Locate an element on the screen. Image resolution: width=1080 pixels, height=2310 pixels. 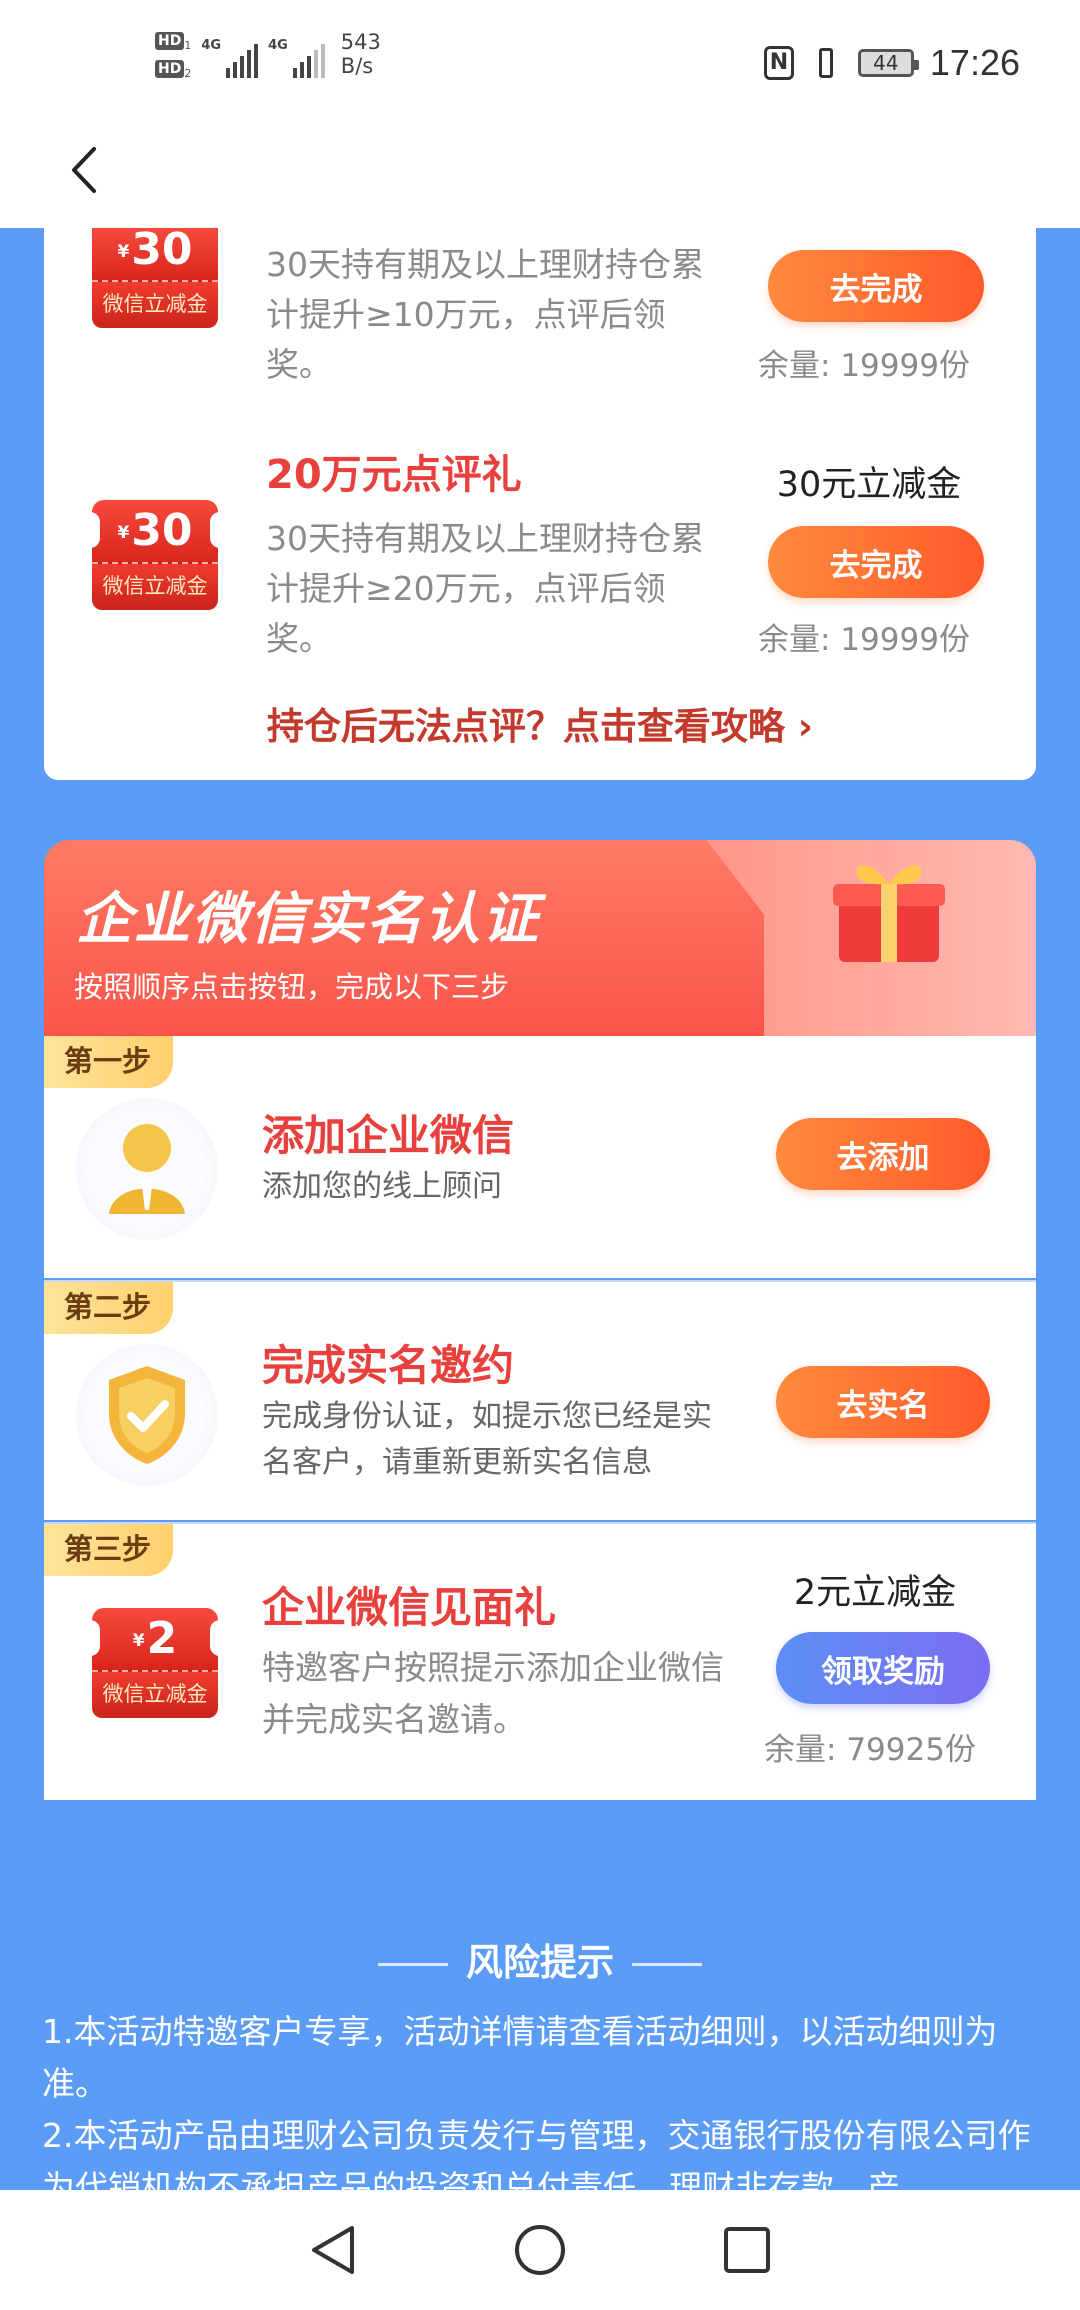
hd1-sim: 1 is located at coordinates (188, 46).